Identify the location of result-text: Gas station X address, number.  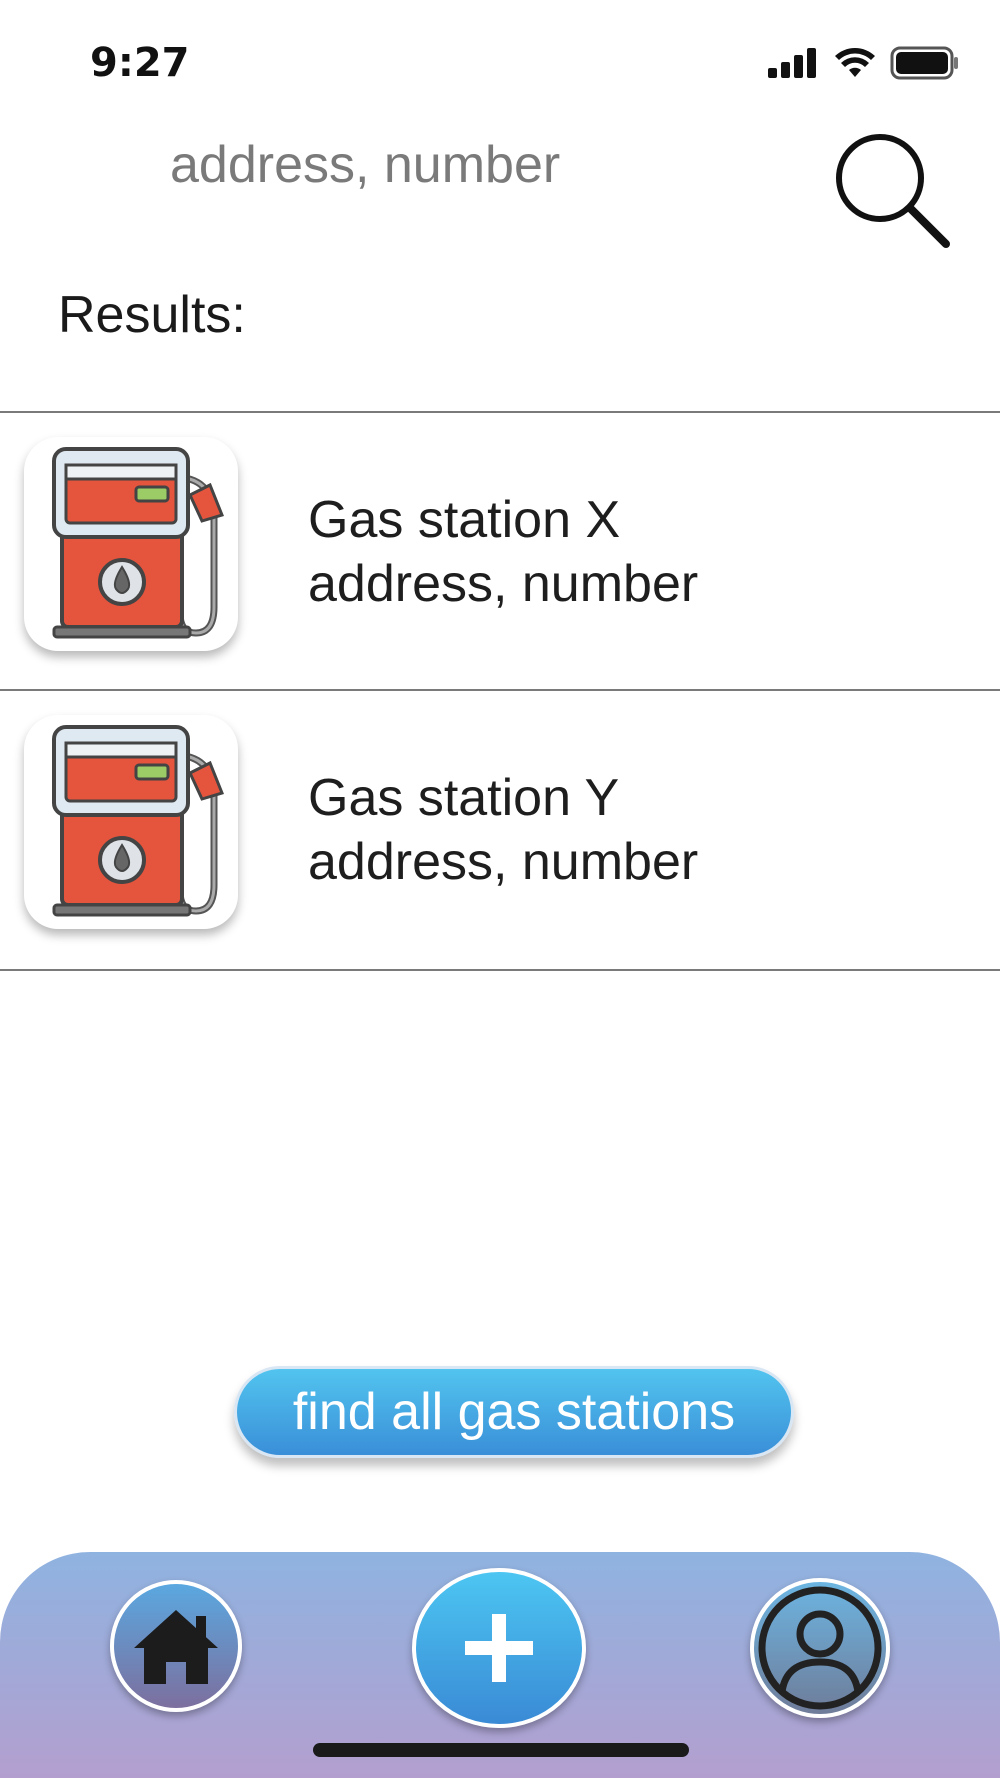
(503, 552).